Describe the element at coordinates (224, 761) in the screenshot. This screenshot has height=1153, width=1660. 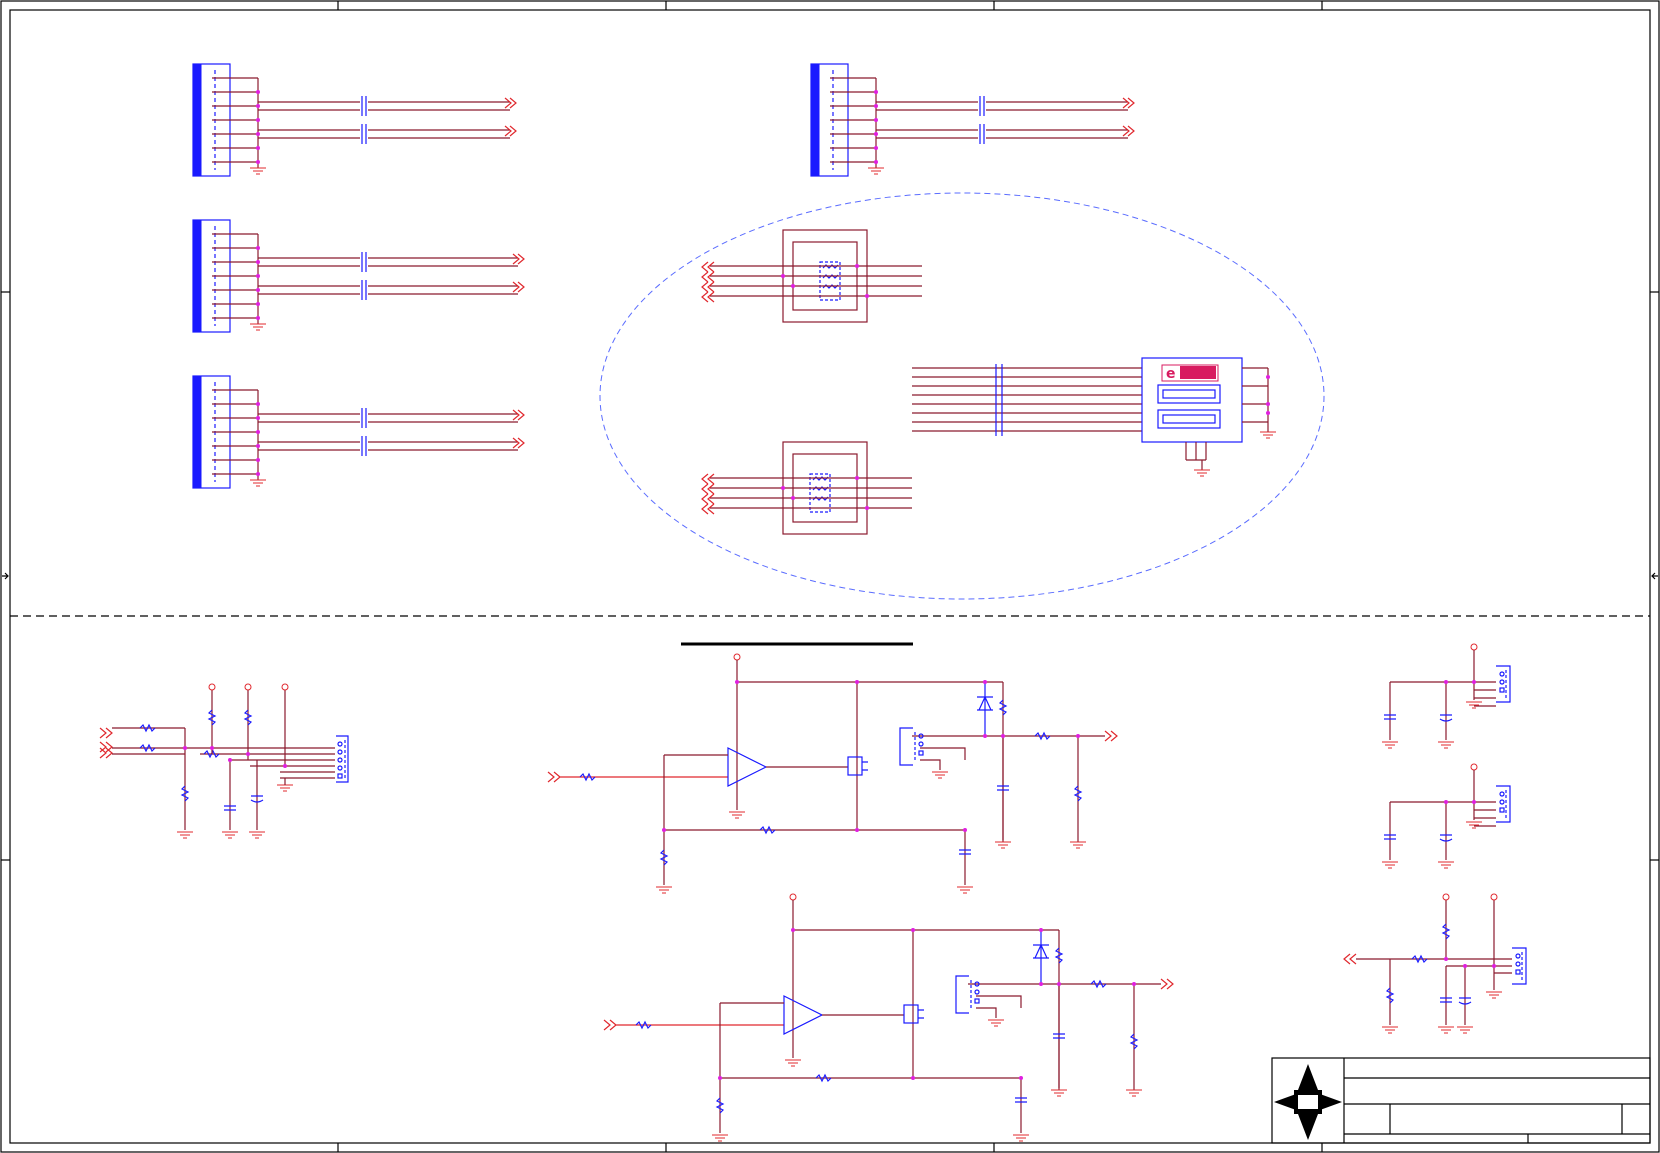
I see `io-connector-circuit` at that location.